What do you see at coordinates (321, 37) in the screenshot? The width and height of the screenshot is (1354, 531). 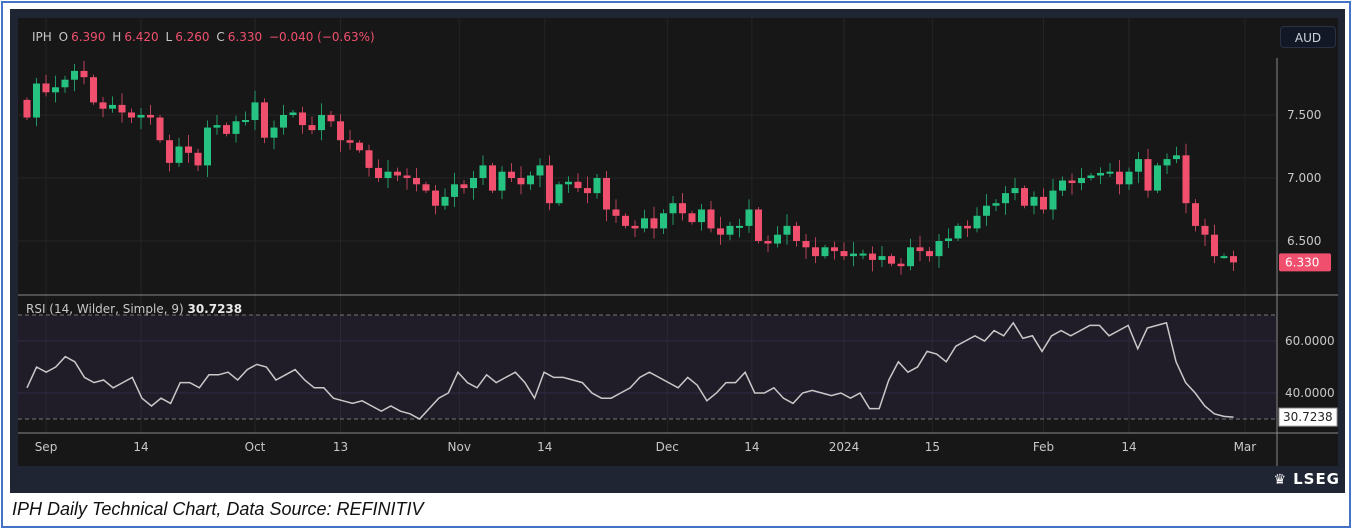 I see `change-value: −0.040 (−0.63%)` at bounding box center [321, 37].